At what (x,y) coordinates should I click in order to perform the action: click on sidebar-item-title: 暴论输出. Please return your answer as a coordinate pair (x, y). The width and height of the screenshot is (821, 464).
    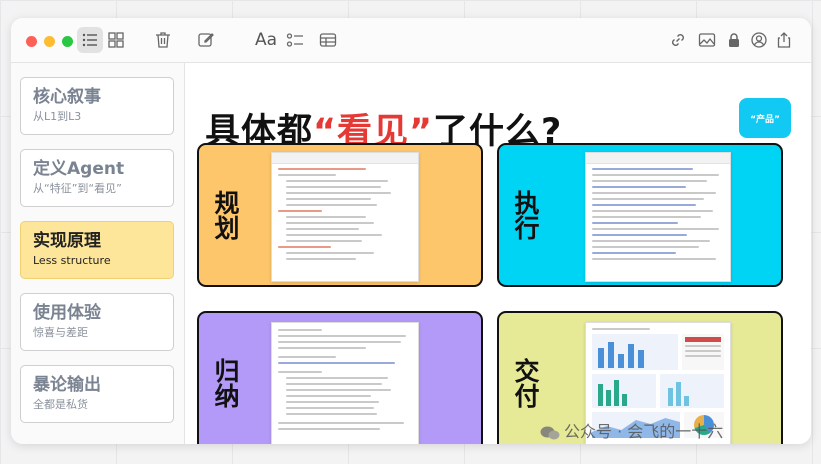
    Looking at the image, I should click on (67, 385).